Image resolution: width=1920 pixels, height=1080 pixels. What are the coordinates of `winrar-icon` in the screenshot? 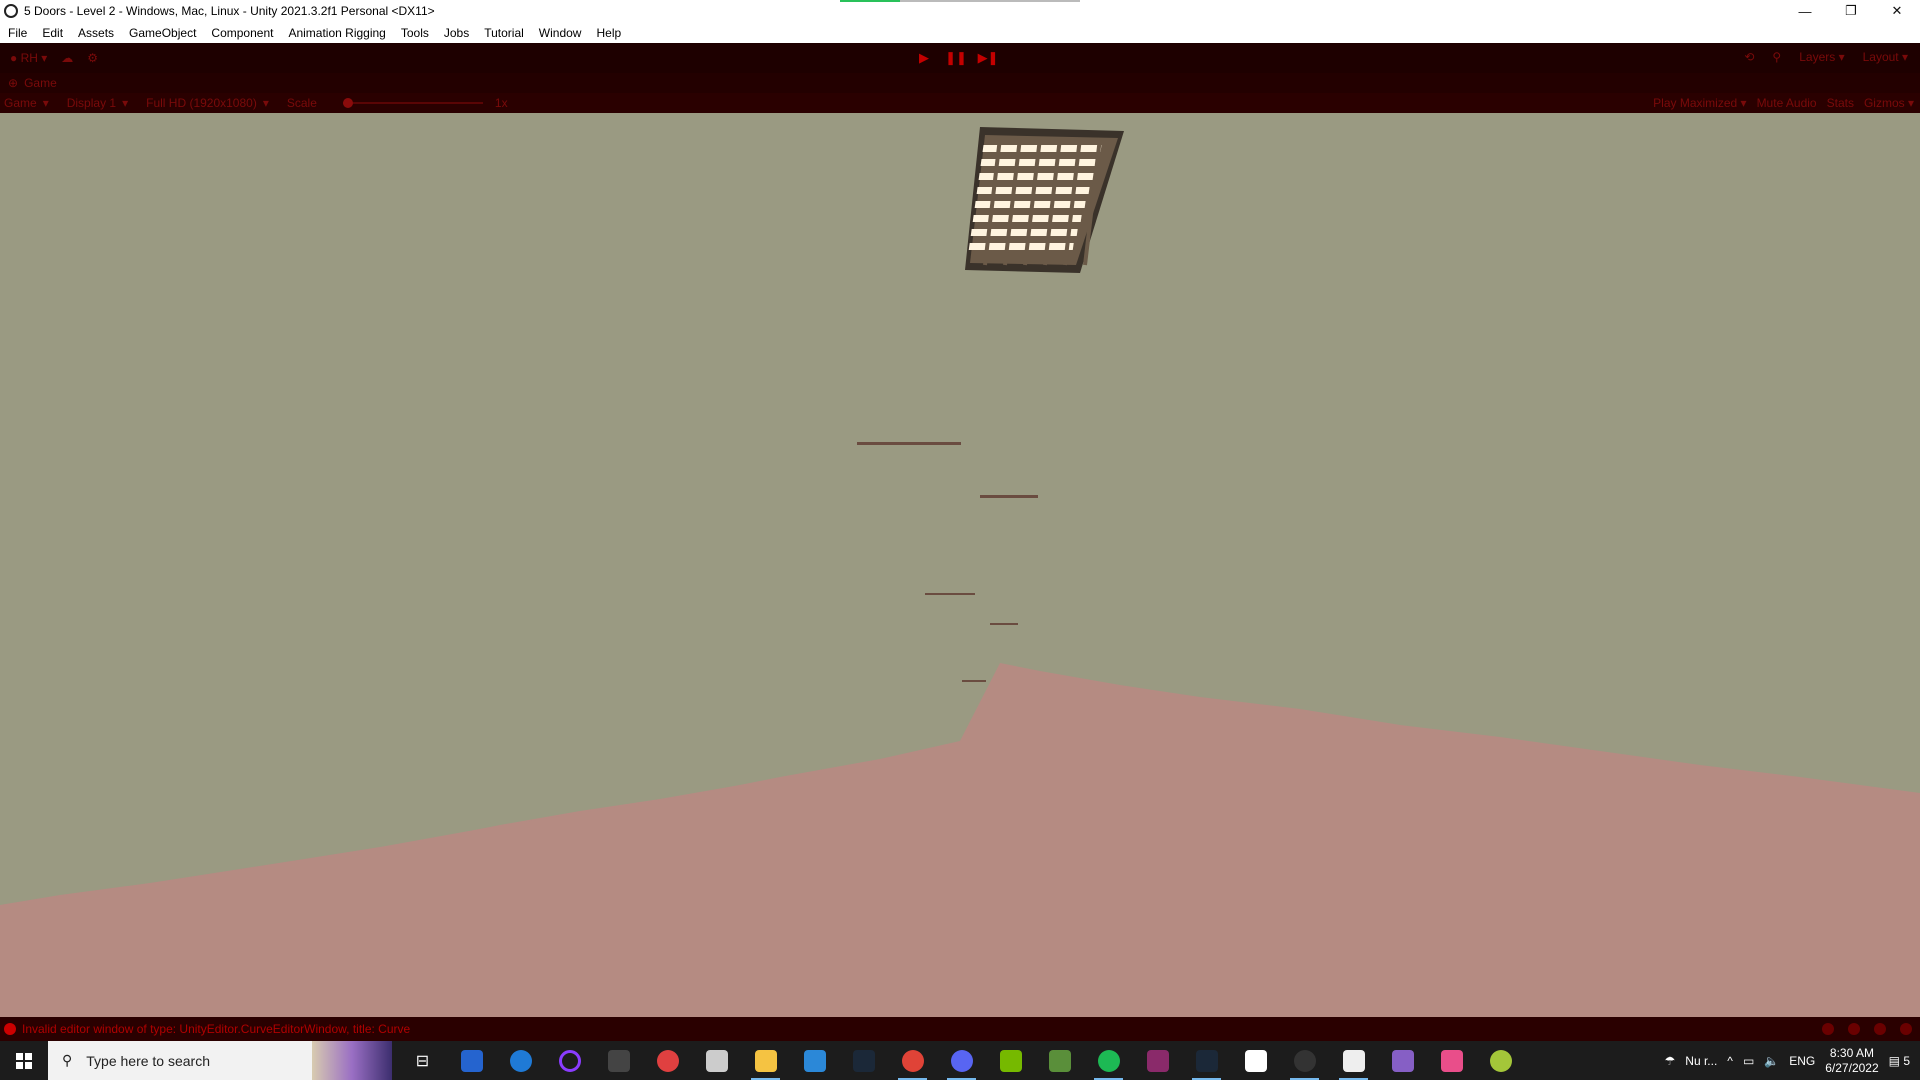 It's located at (1157, 1060).